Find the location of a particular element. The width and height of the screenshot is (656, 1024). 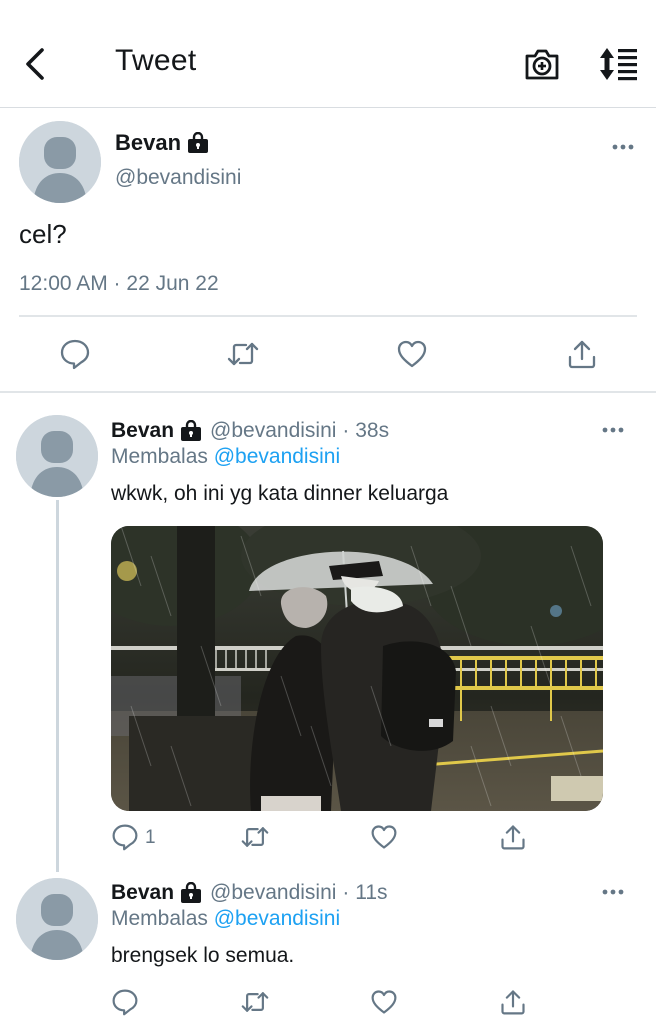

back-button is located at coordinates (35, 64).